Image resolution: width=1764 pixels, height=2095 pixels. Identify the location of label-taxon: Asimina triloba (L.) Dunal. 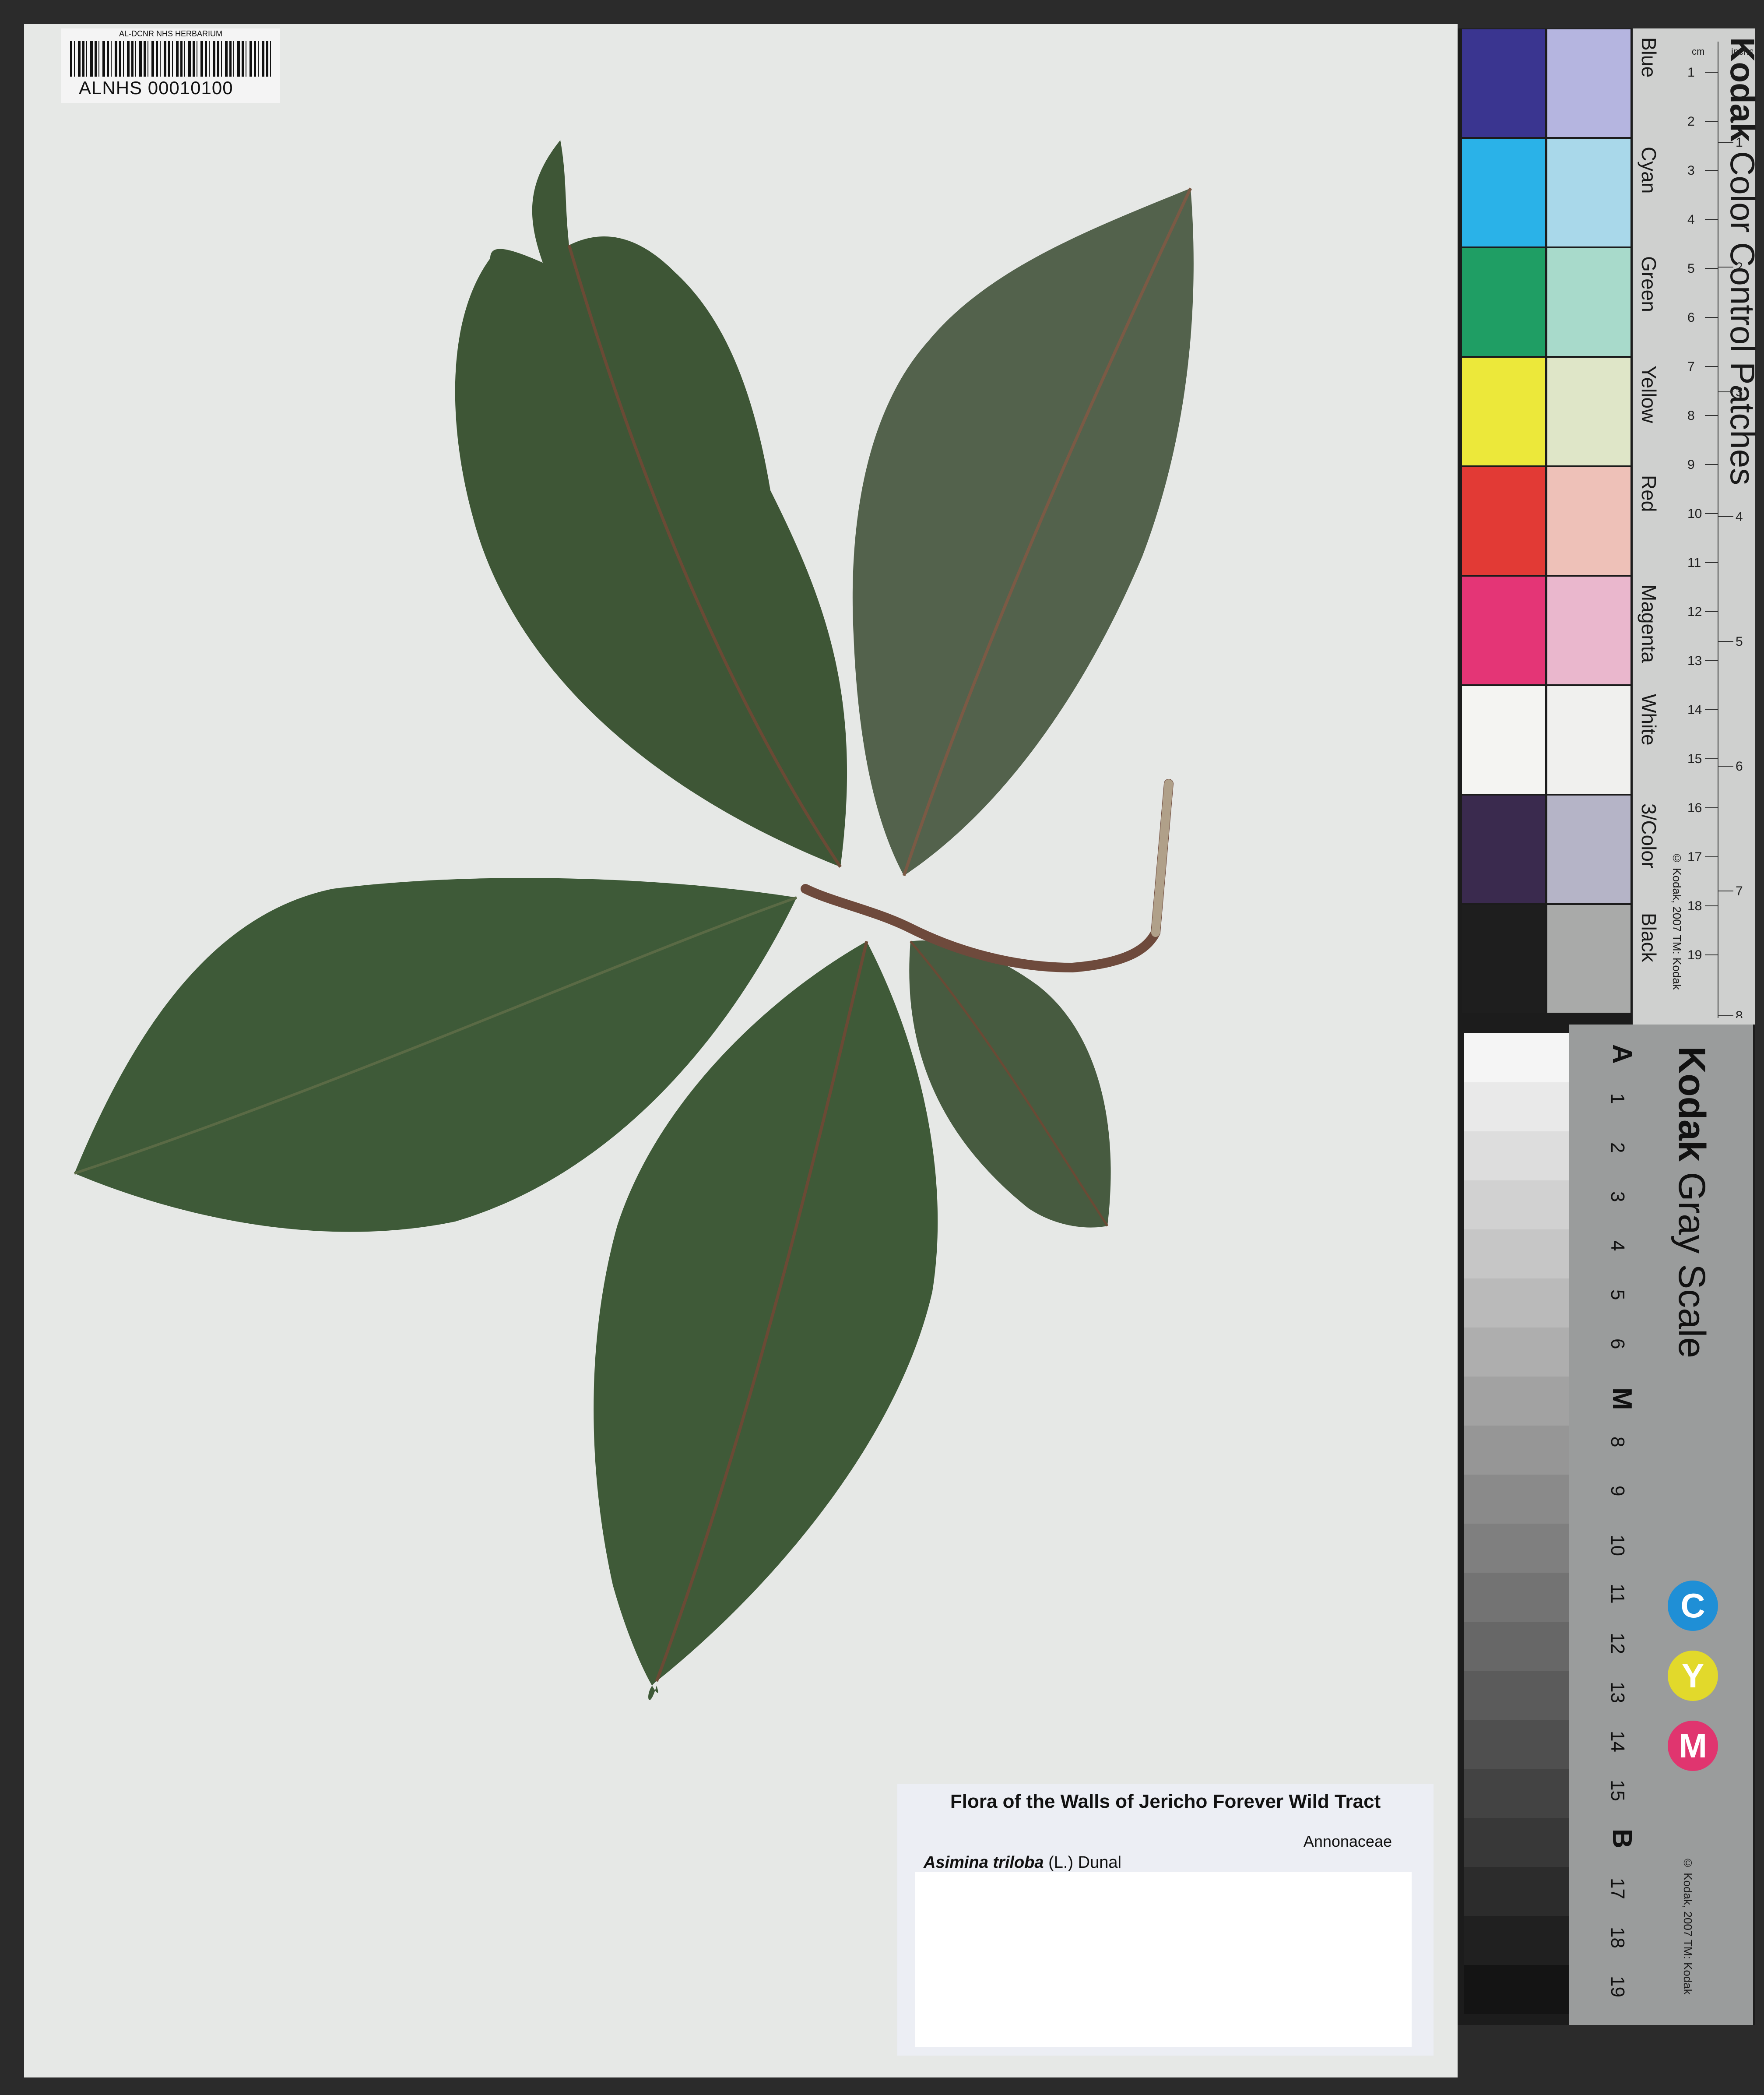
(1023, 1862).